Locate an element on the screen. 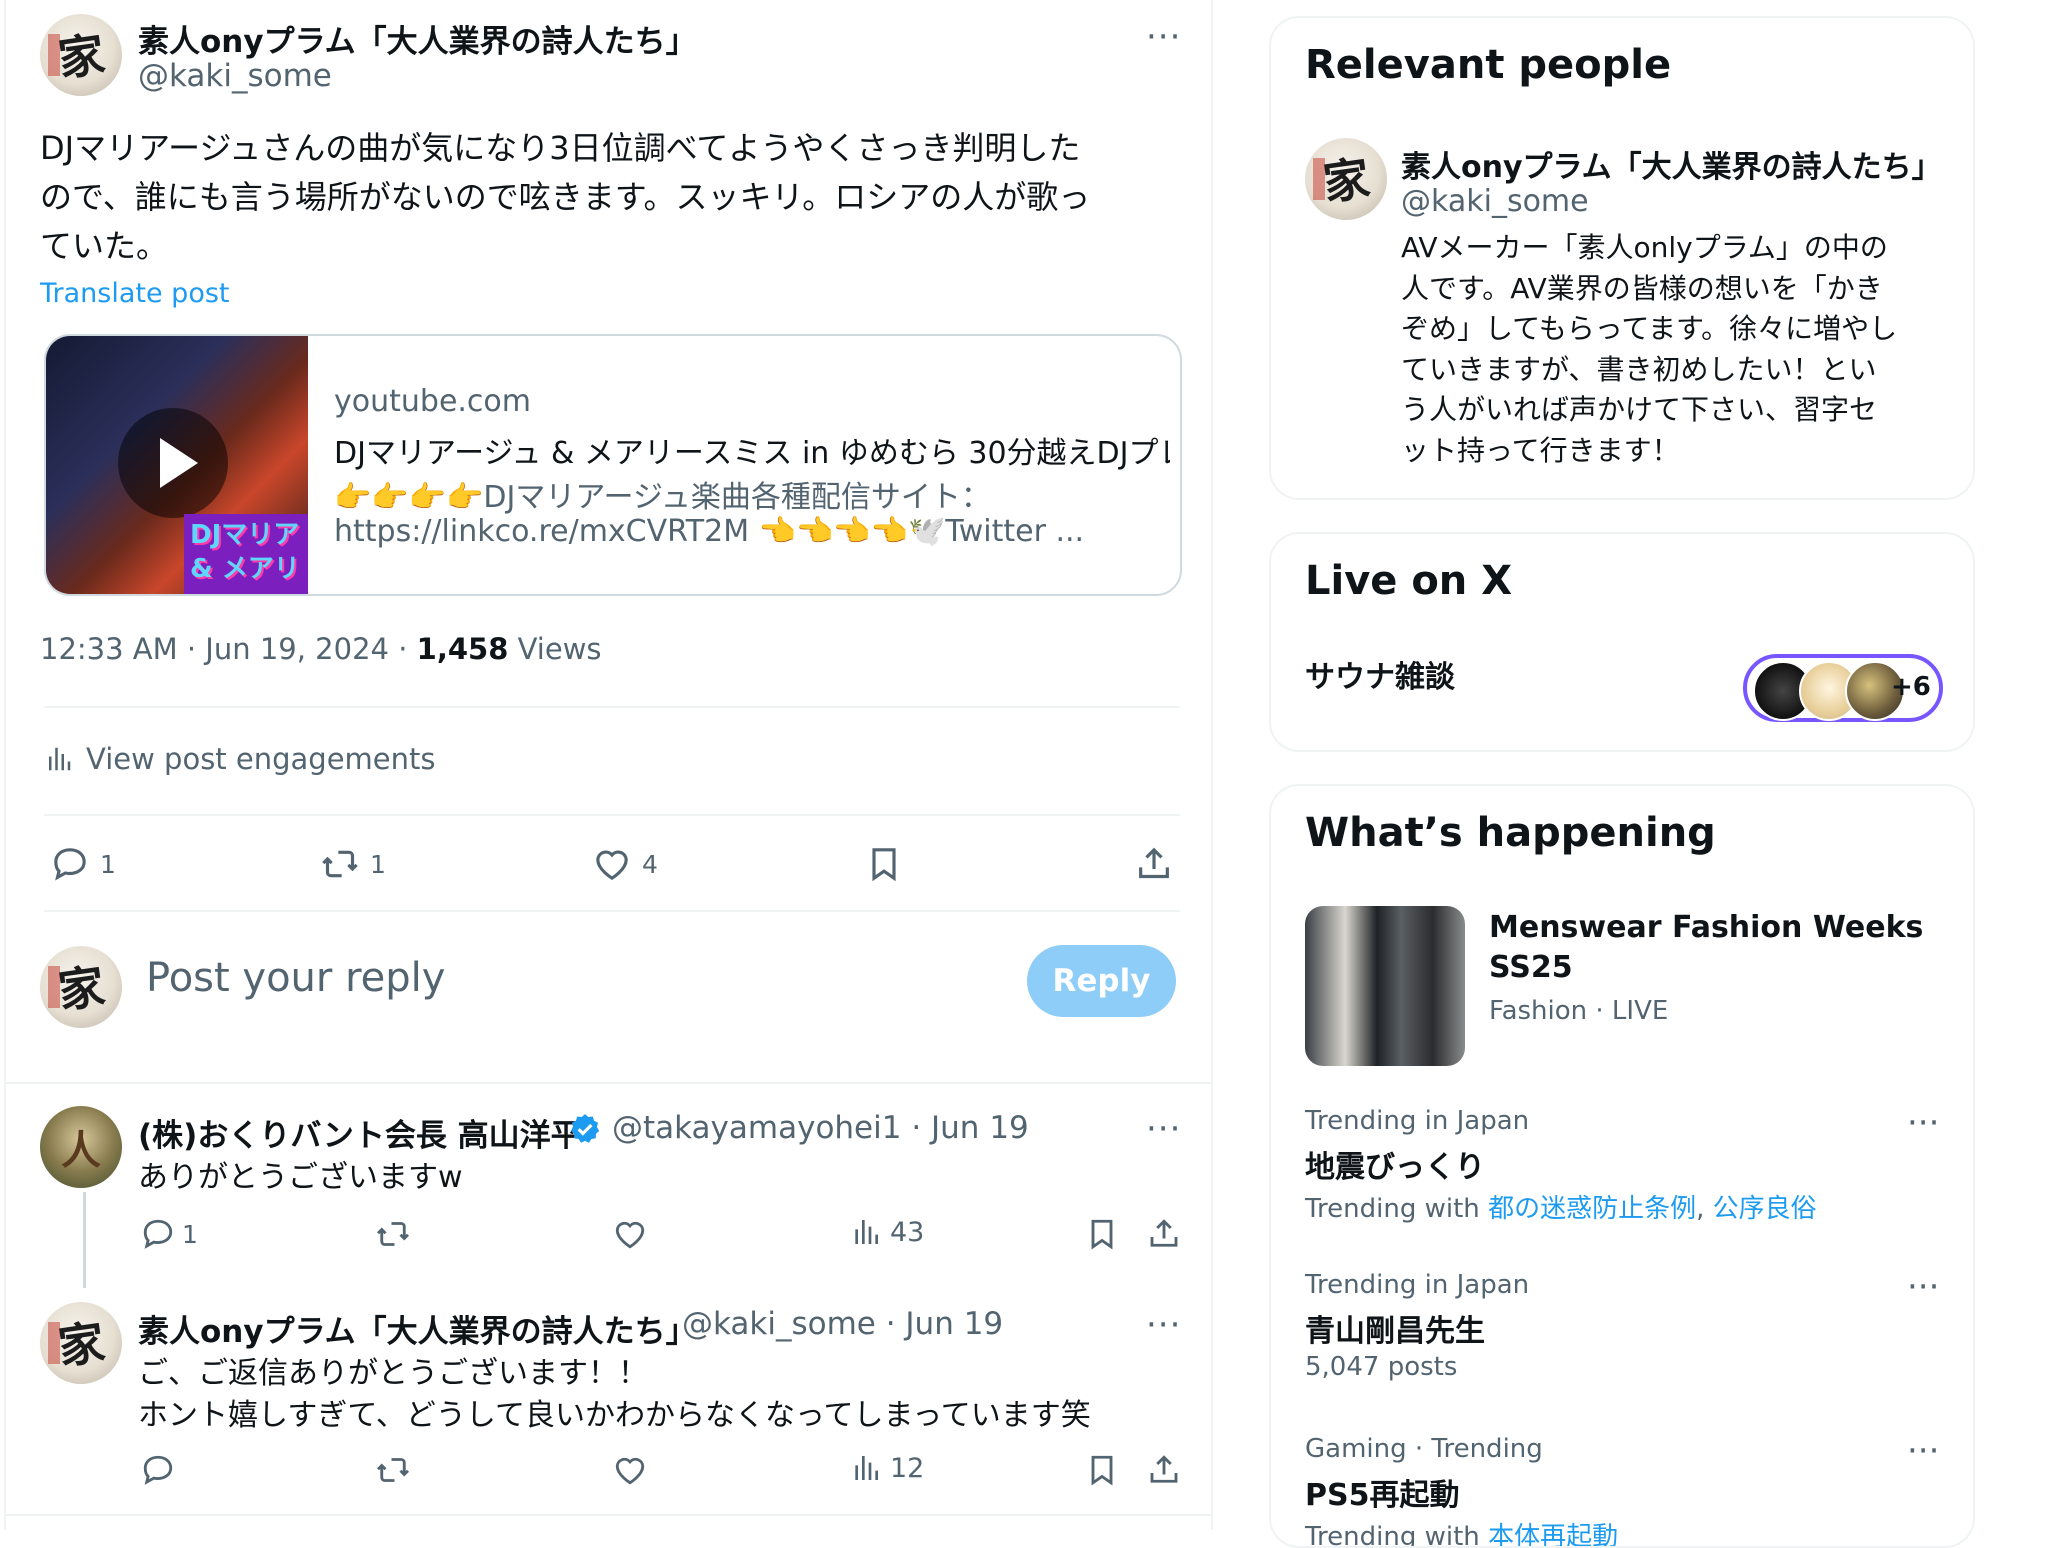 The image size is (2056, 1548). view-engagements-link: View post engagements is located at coordinates (240, 759).